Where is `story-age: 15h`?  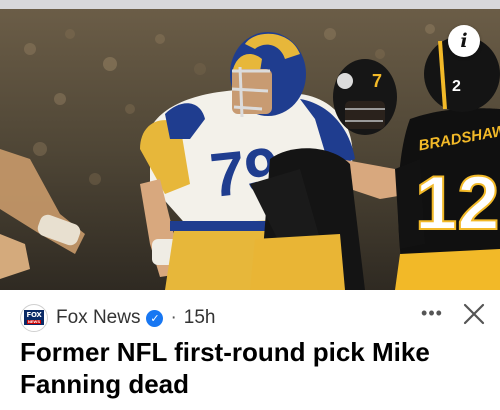
story-age: 15h is located at coordinates (199, 317).